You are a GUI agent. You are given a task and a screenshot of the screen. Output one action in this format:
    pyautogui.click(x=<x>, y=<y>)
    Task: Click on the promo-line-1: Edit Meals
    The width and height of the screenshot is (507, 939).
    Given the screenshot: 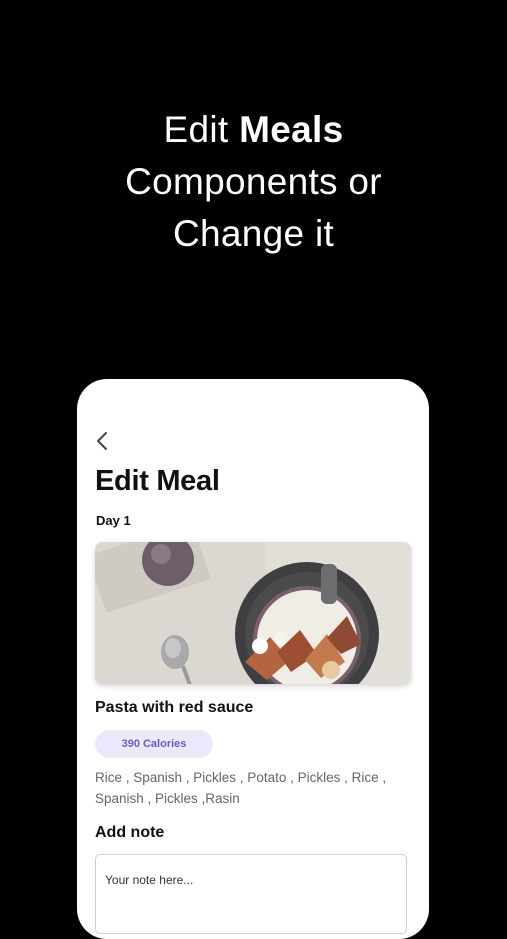 What is the action you would take?
    pyautogui.click(x=253, y=130)
    